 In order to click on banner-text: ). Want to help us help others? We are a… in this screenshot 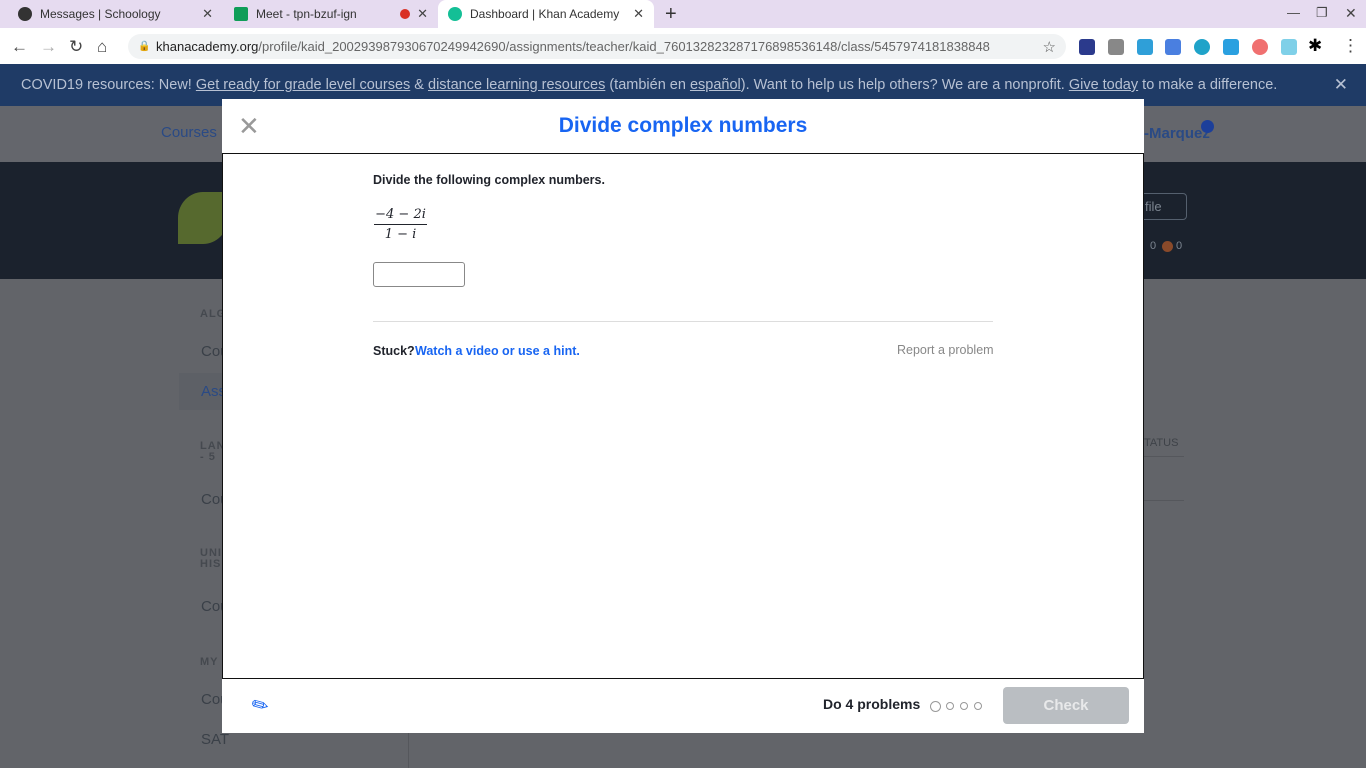, I will do `click(904, 85)`.